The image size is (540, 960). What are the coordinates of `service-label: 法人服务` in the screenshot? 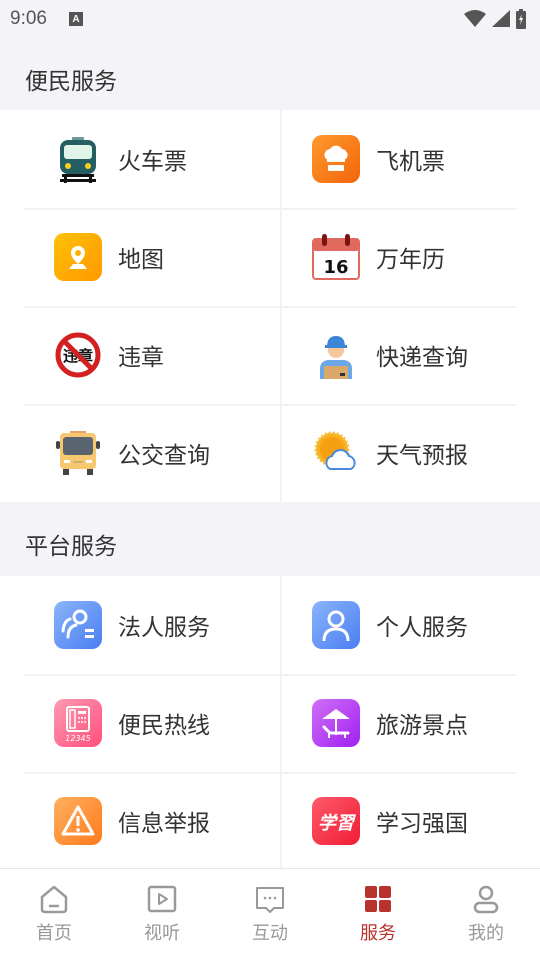 It's located at (164, 628).